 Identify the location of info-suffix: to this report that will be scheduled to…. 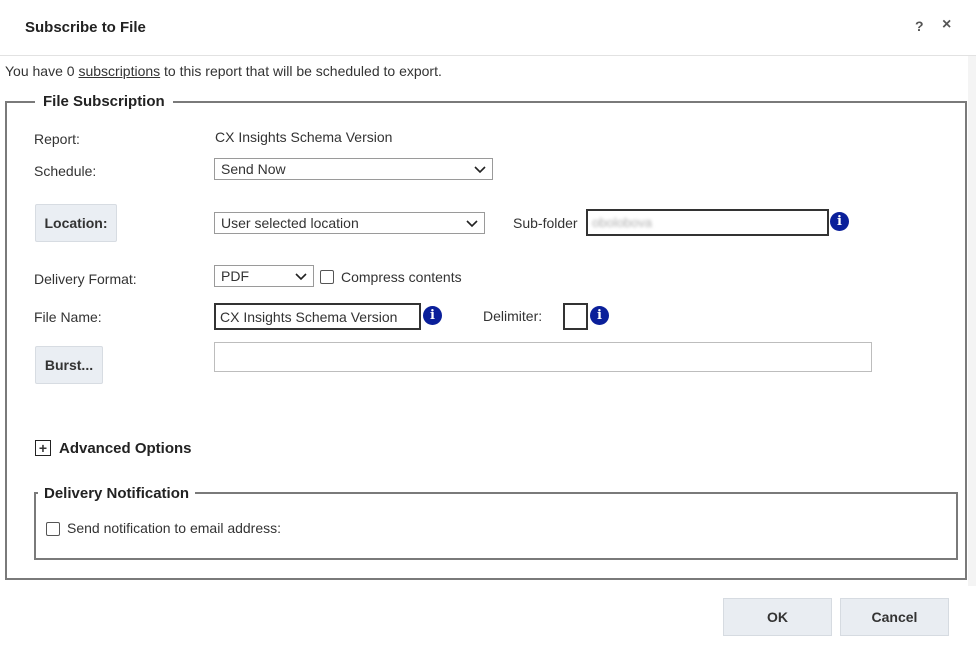
(301, 71).